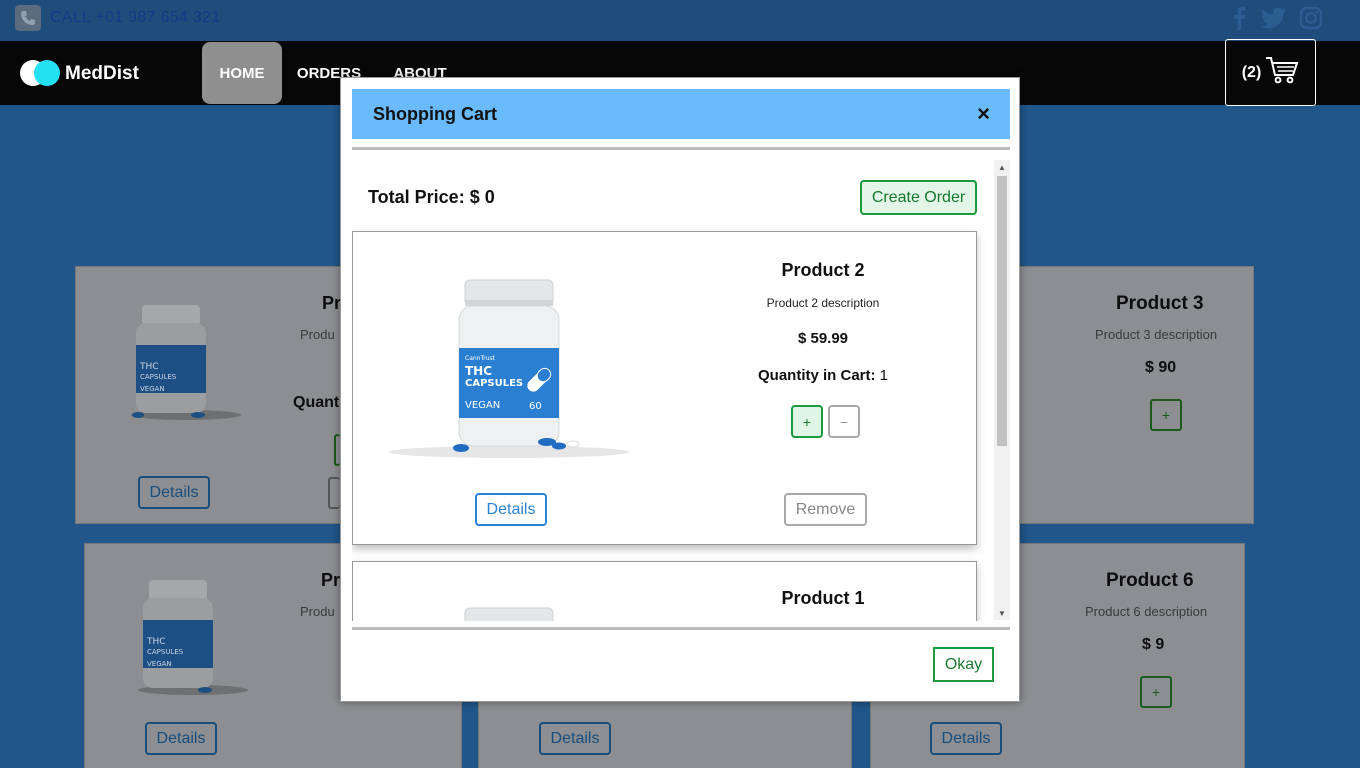 The height and width of the screenshot is (768, 1360). What do you see at coordinates (823, 270) in the screenshot?
I see `cart-item-name: Product 2` at bounding box center [823, 270].